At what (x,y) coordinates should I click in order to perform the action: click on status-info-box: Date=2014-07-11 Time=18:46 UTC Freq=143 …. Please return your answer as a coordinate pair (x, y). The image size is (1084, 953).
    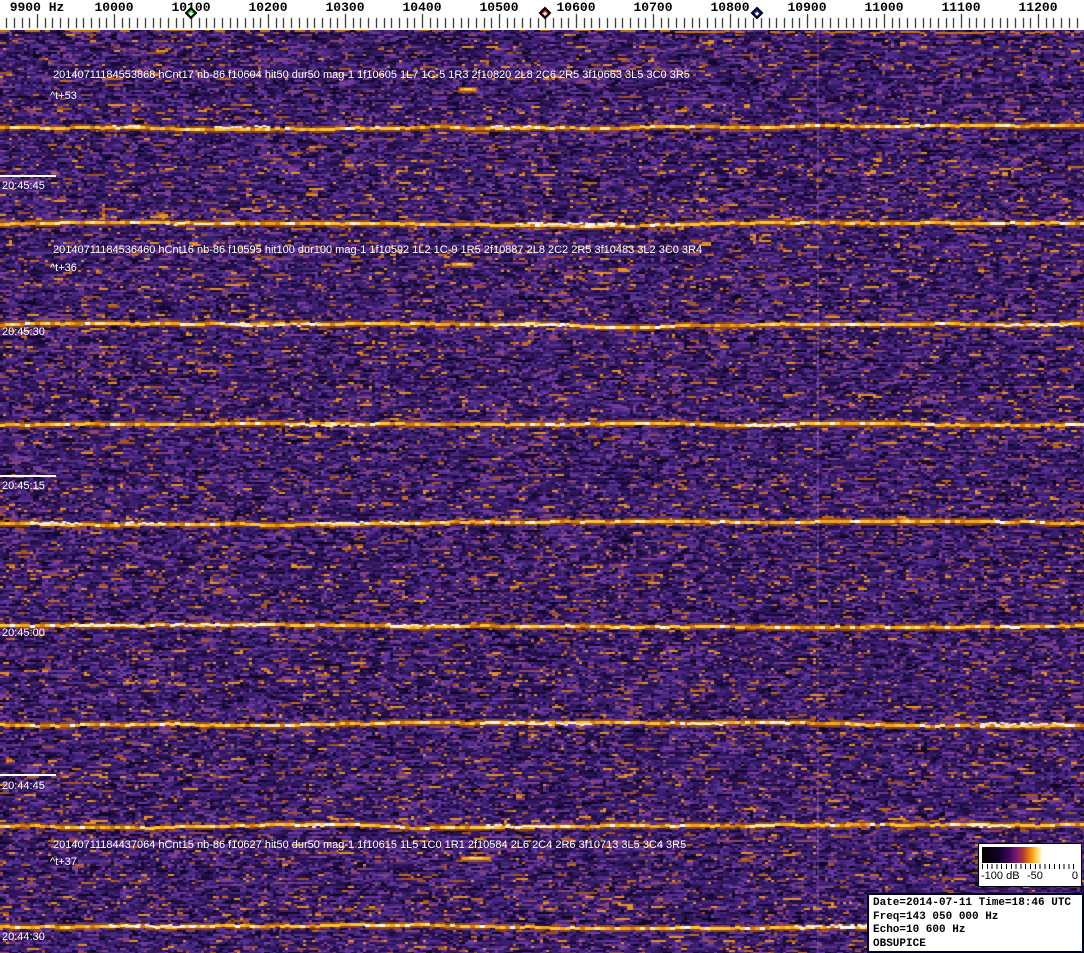
    Looking at the image, I should click on (975, 923).